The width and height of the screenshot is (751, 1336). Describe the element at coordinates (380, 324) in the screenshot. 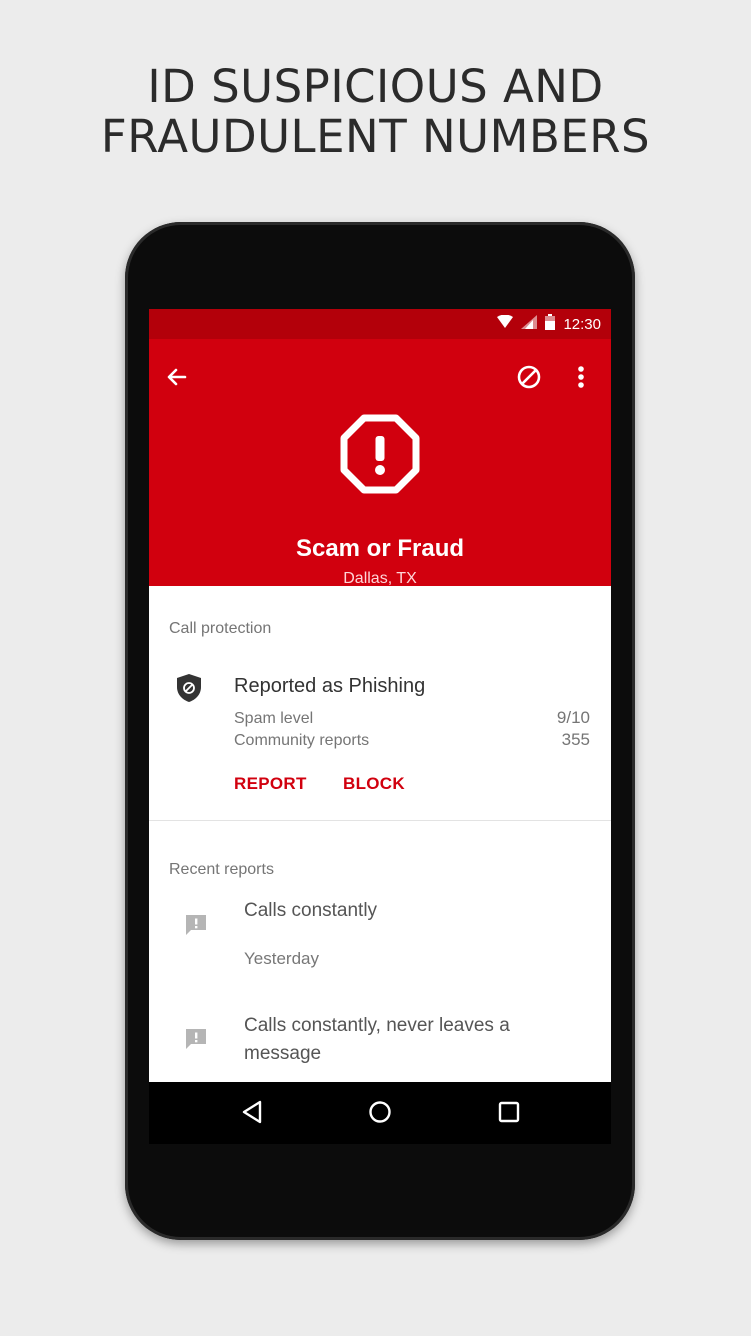

I see `status-bar: 12:30` at that location.